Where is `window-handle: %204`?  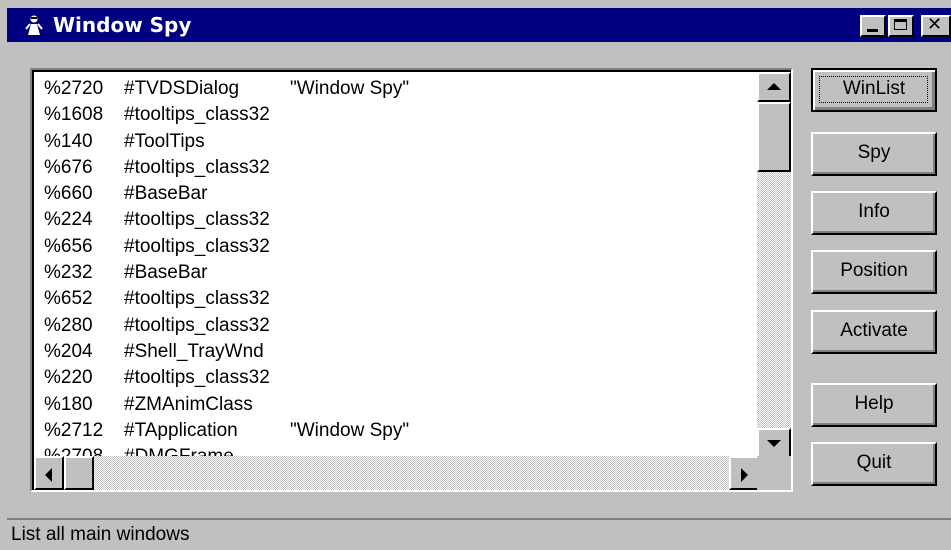 window-handle: %204 is located at coordinates (68, 351).